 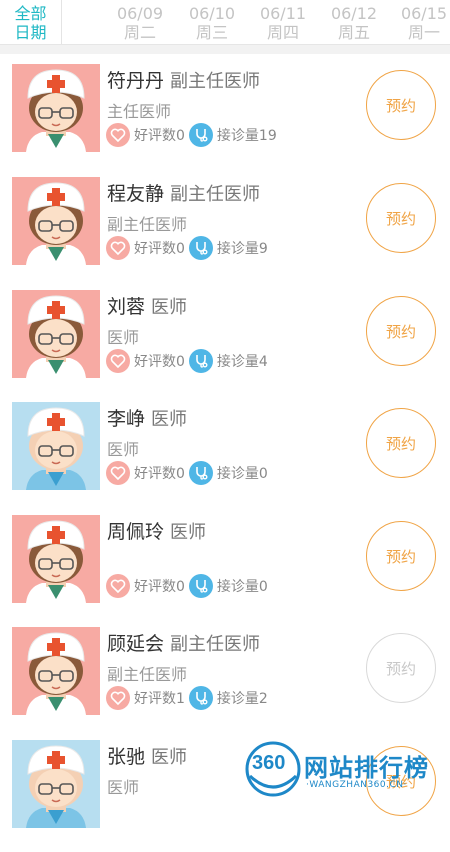 What do you see at coordinates (225, 49) in the screenshot?
I see `divider-band` at bounding box center [225, 49].